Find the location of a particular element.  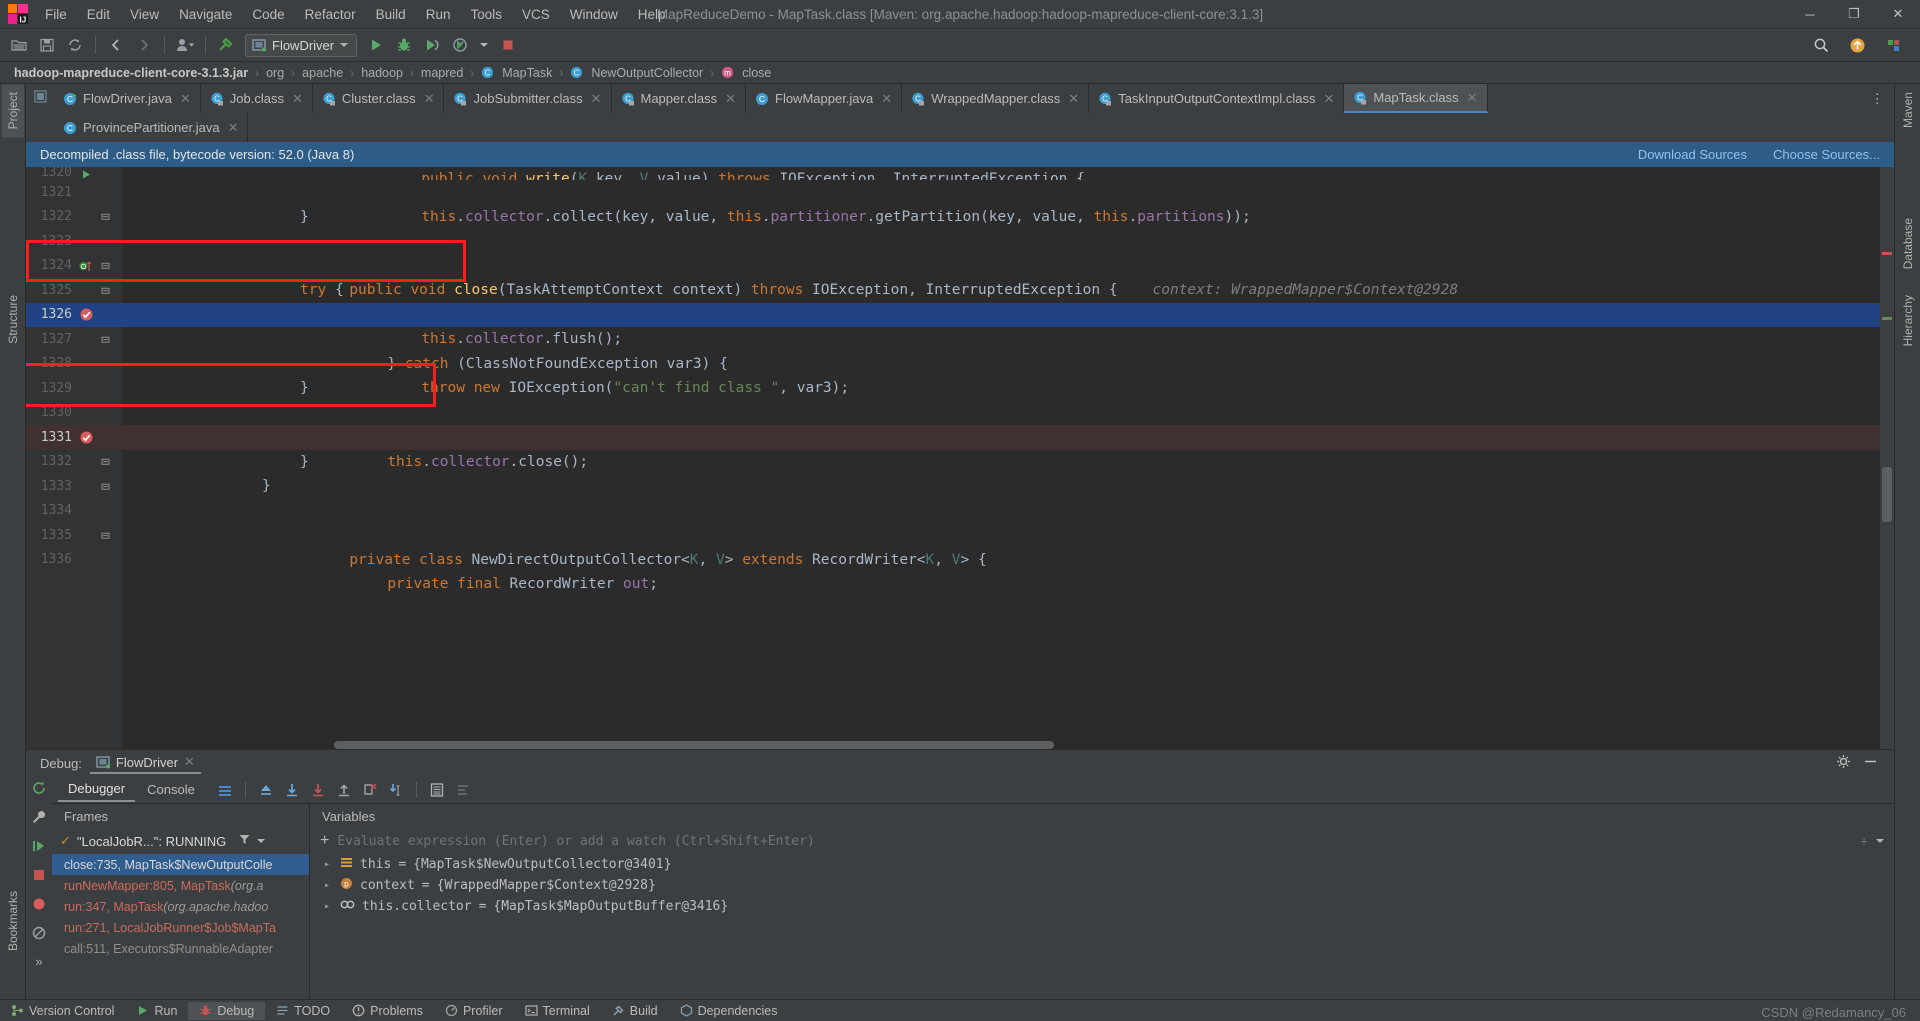

watch-add-icon: + is located at coordinates (1864, 841).